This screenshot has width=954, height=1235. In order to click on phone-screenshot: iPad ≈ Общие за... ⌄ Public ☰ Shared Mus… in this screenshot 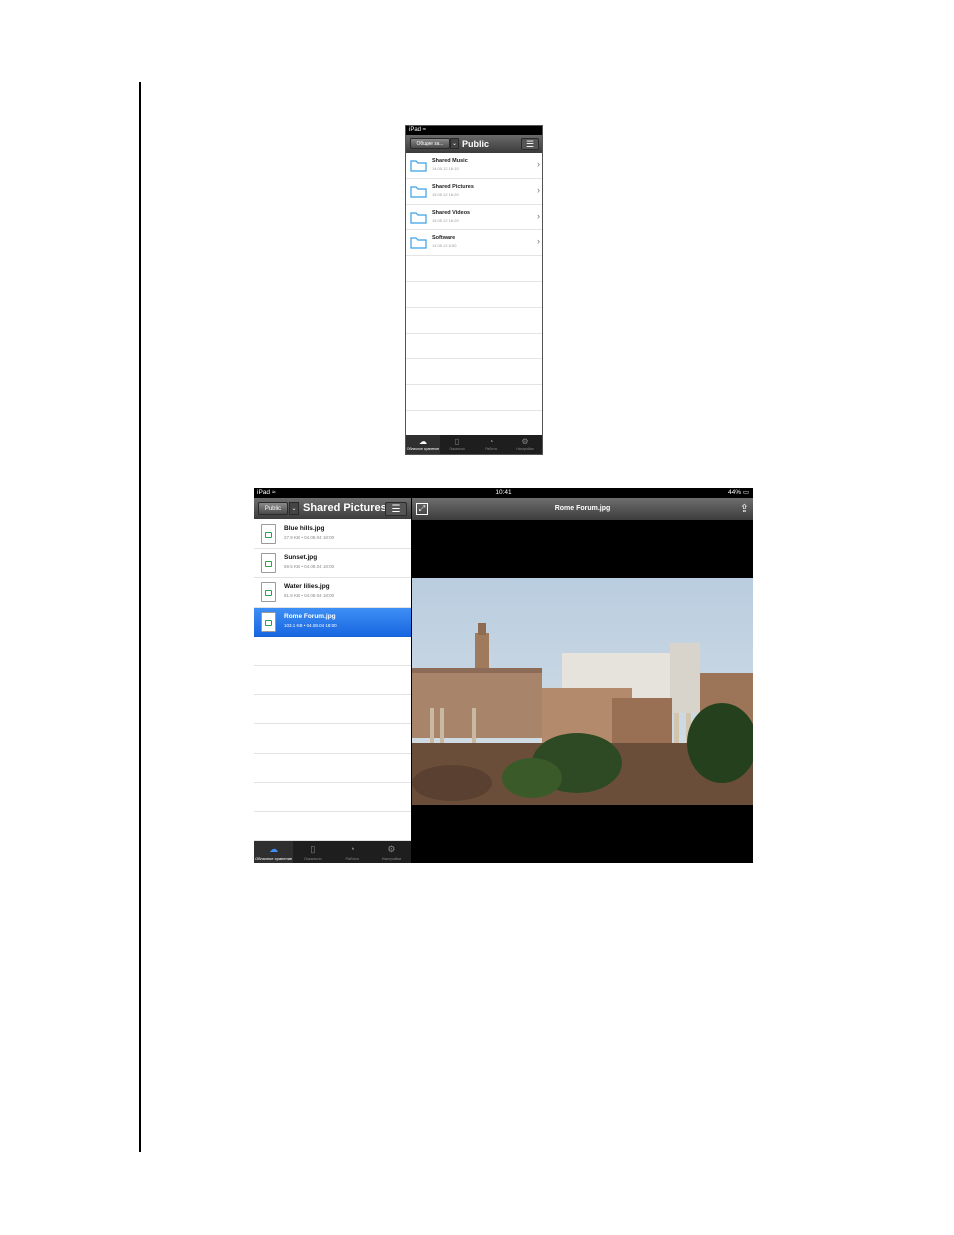, I will do `click(474, 290)`.